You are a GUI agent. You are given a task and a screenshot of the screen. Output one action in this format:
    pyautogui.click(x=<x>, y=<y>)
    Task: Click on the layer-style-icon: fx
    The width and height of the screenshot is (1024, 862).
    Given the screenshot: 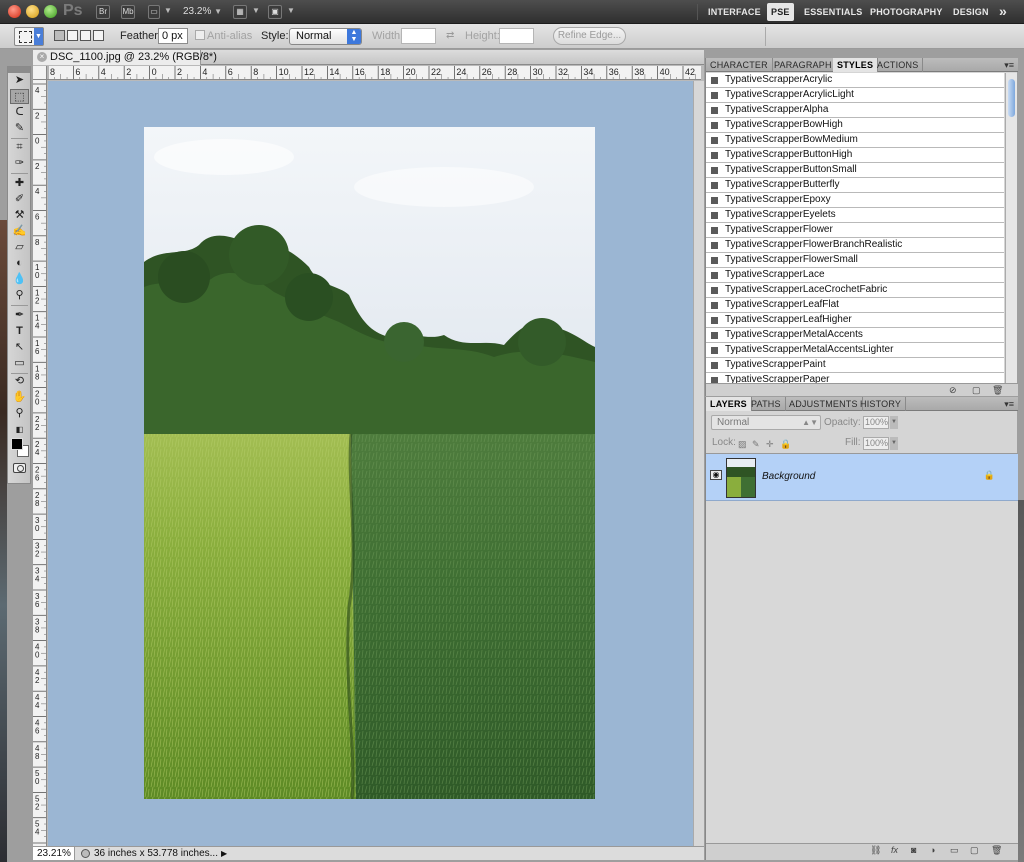 What is the action you would take?
    pyautogui.click(x=894, y=850)
    